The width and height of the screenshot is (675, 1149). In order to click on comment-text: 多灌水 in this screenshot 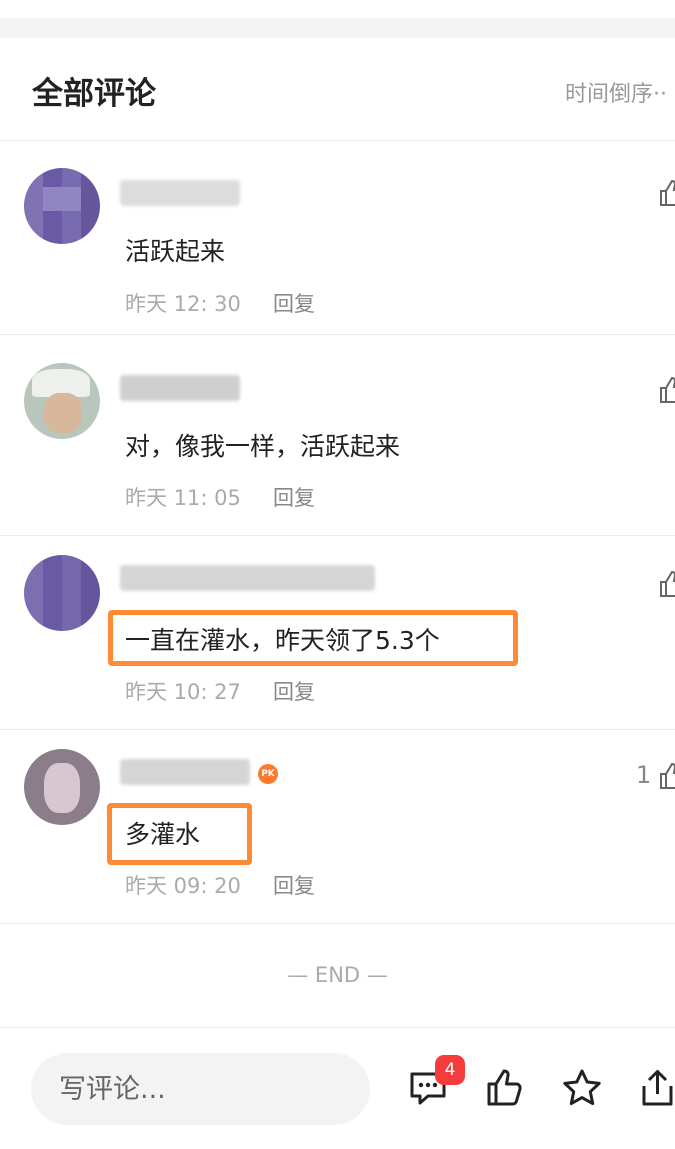, I will do `click(163, 834)`.